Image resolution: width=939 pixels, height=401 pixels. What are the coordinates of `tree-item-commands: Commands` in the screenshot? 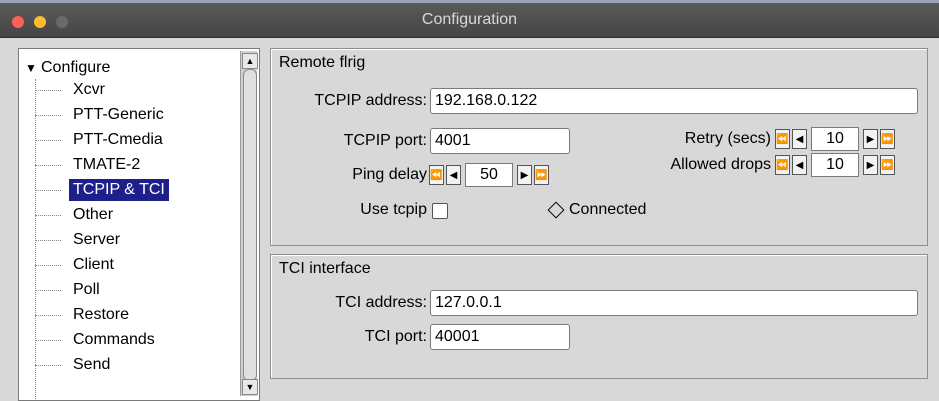 It's located at (130, 340).